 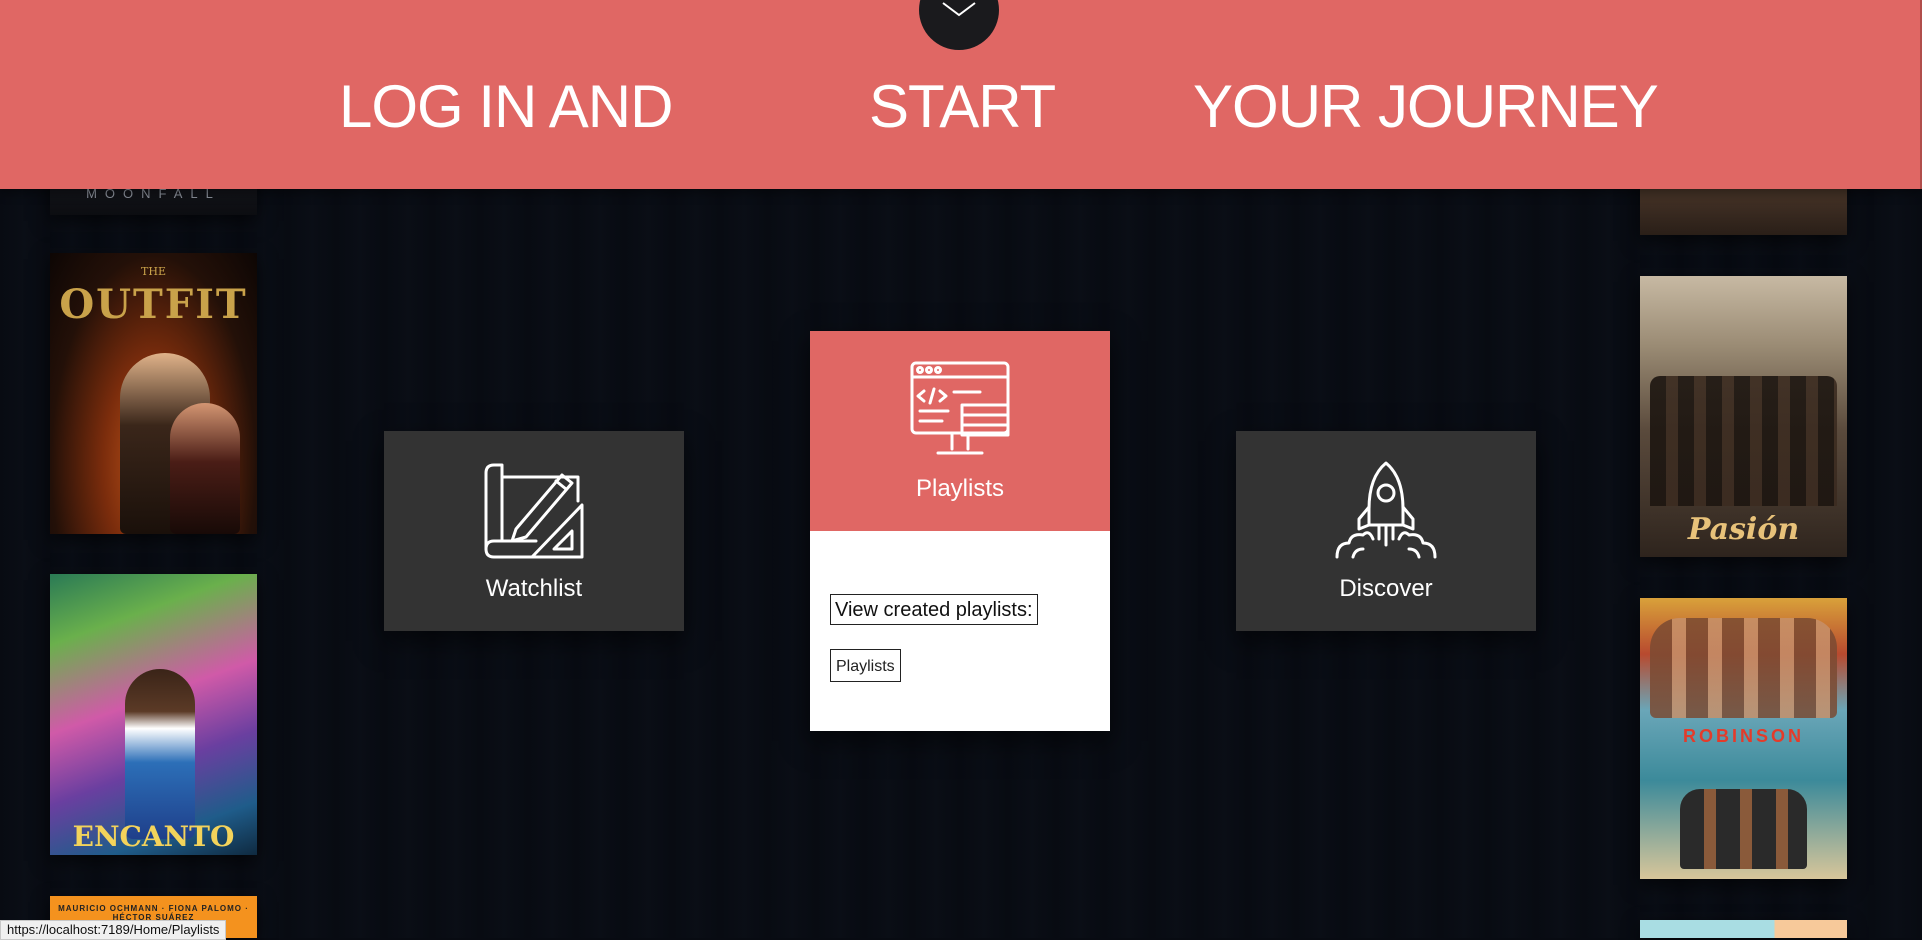 I want to click on view-created-playlists-button: View created playlists:, so click(x=934, y=609).